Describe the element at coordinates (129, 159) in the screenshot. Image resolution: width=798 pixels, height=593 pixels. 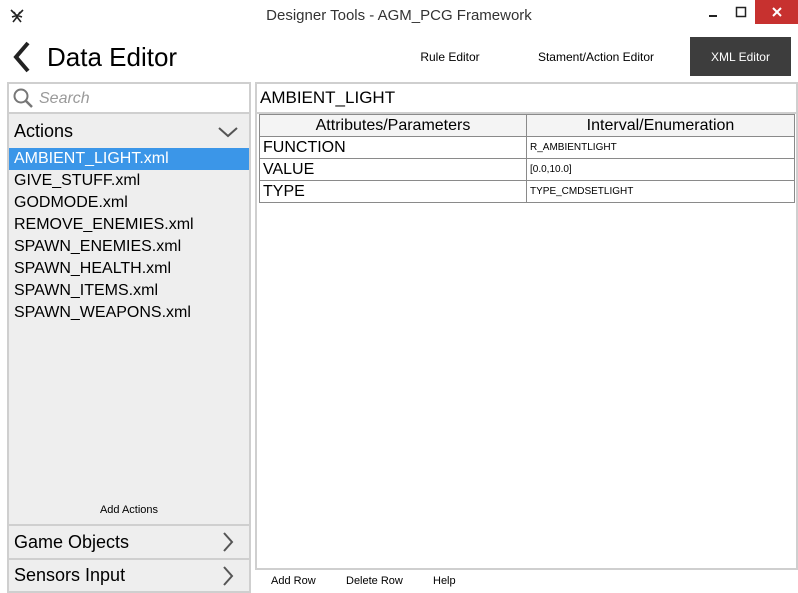
I see `list-item: AMBIENT_LIGHT.xml` at that location.